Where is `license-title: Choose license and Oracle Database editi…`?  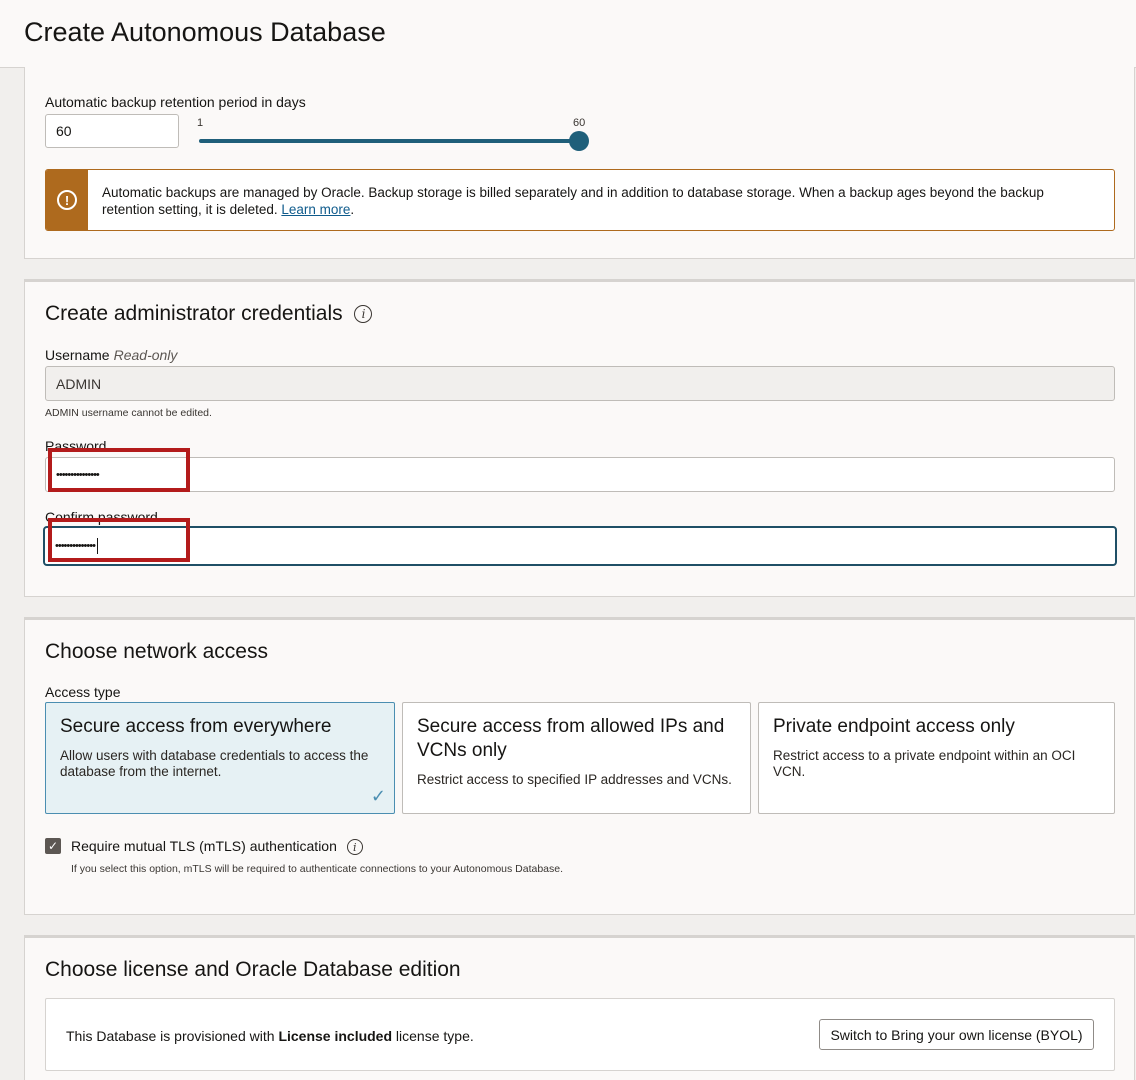
license-title: Choose license and Oracle Database editi… is located at coordinates (253, 969).